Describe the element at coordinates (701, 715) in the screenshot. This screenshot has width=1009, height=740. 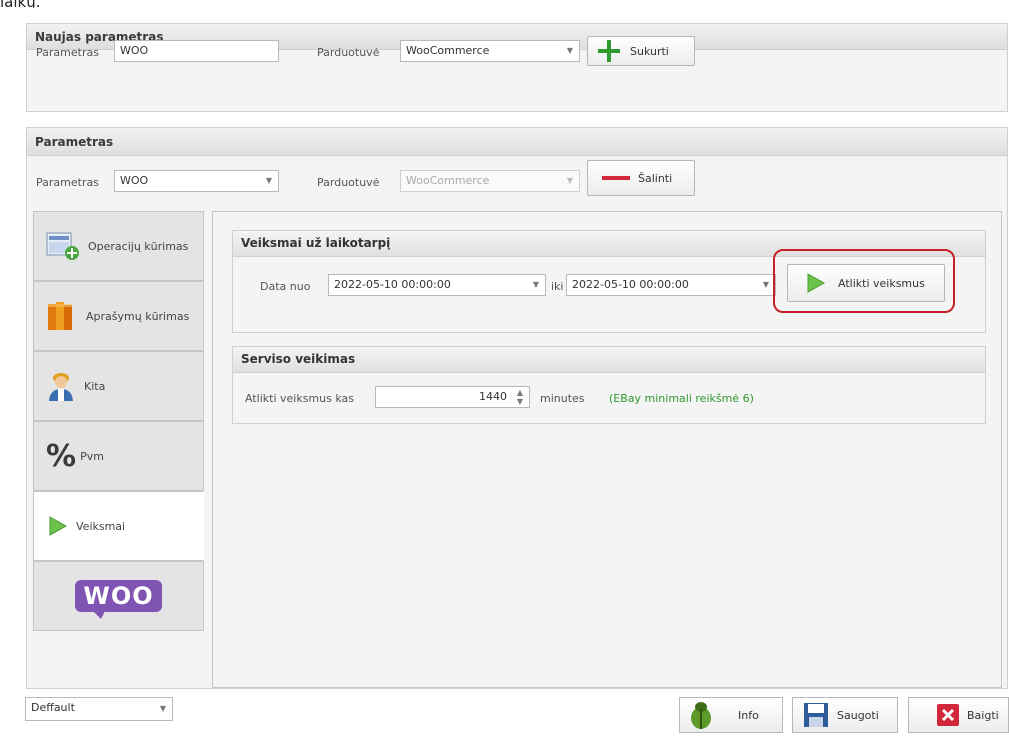
I see `bug-icon` at that location.